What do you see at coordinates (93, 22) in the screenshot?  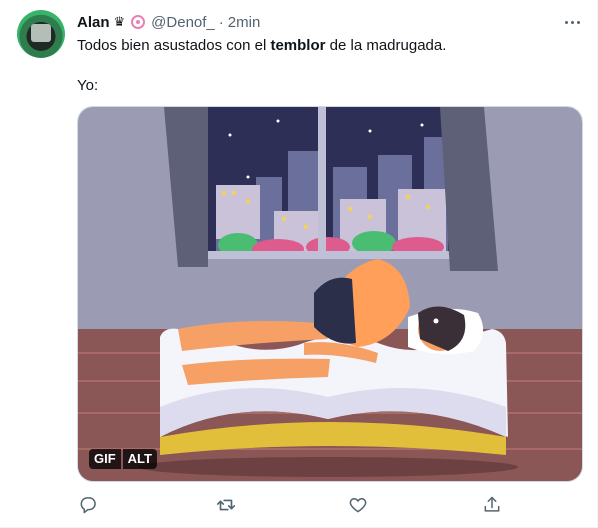 I see `author-name: Alan` at bounding box center [93, 22].